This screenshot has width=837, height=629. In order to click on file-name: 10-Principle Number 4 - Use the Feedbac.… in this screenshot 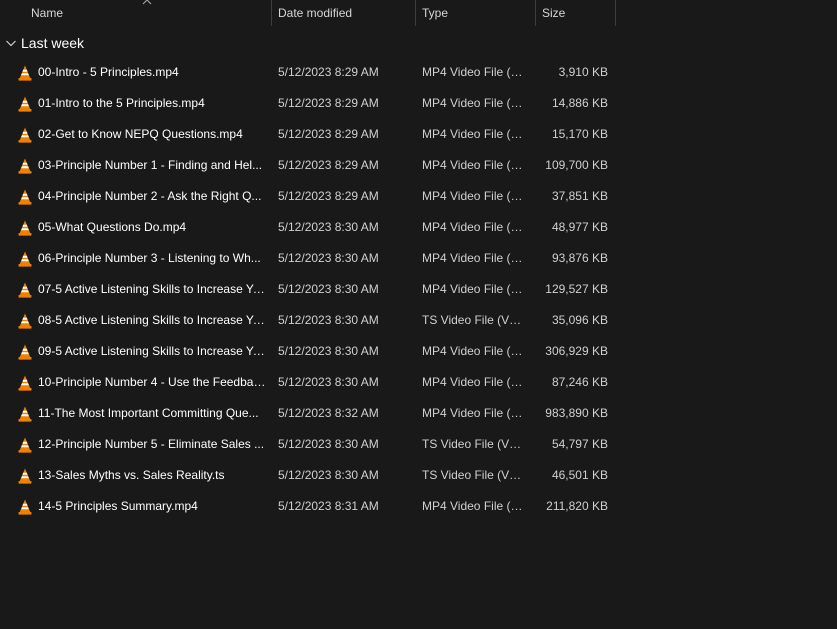, I will do `click(152, 382)`.